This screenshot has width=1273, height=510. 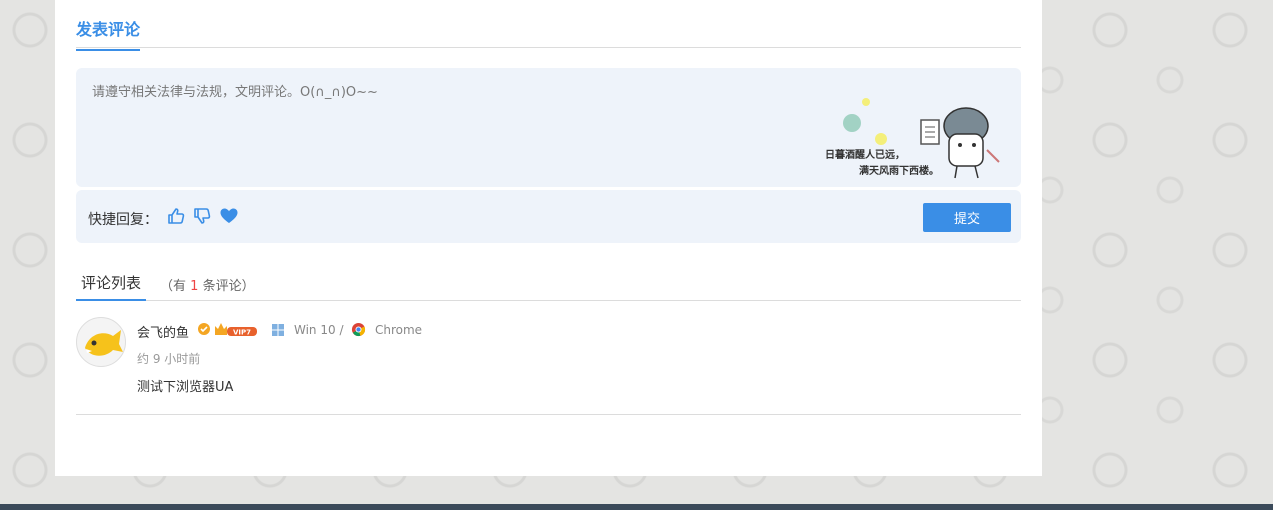 What do you see at coordinates (176, 216) in the screenshot?
I see `thumbs-up-icon` at bounding box center [176, 216].